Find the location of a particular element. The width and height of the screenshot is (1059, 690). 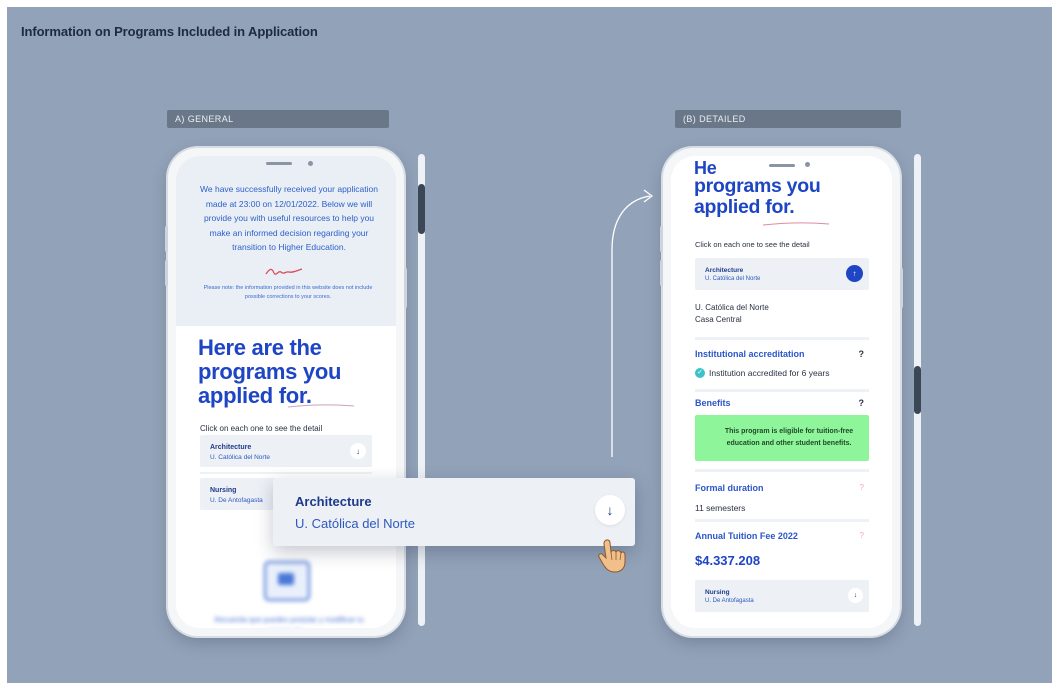

duration-label: Formal duration is located at coordinates (729, 488).